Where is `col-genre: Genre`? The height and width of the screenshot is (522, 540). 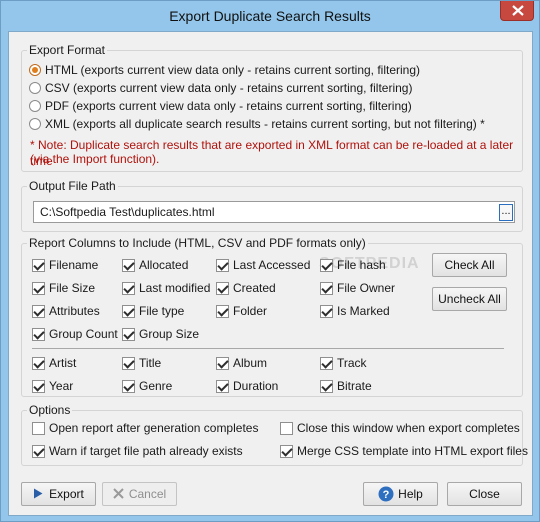
col-genre: Genre is located at coordinates (147, 386).